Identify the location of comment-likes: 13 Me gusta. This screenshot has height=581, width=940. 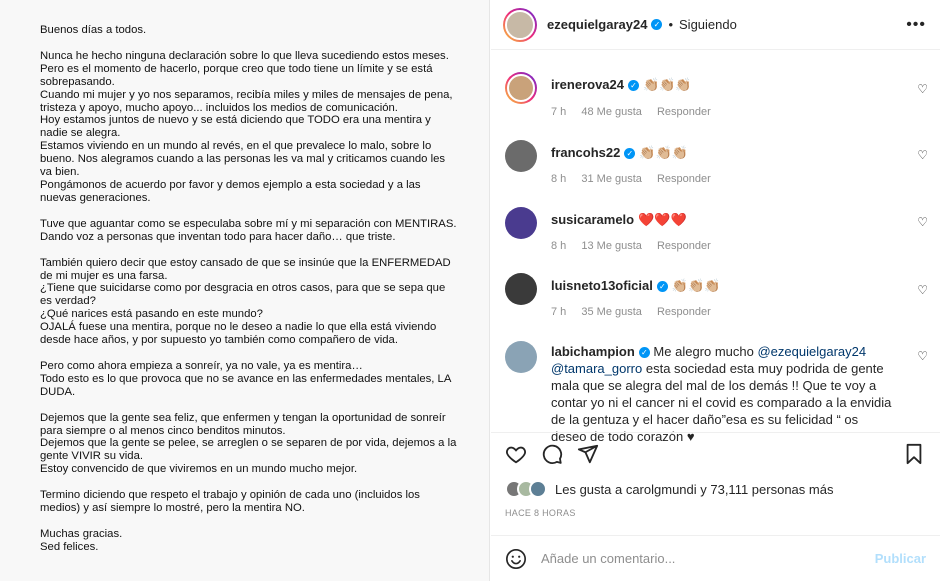
(611, 246).